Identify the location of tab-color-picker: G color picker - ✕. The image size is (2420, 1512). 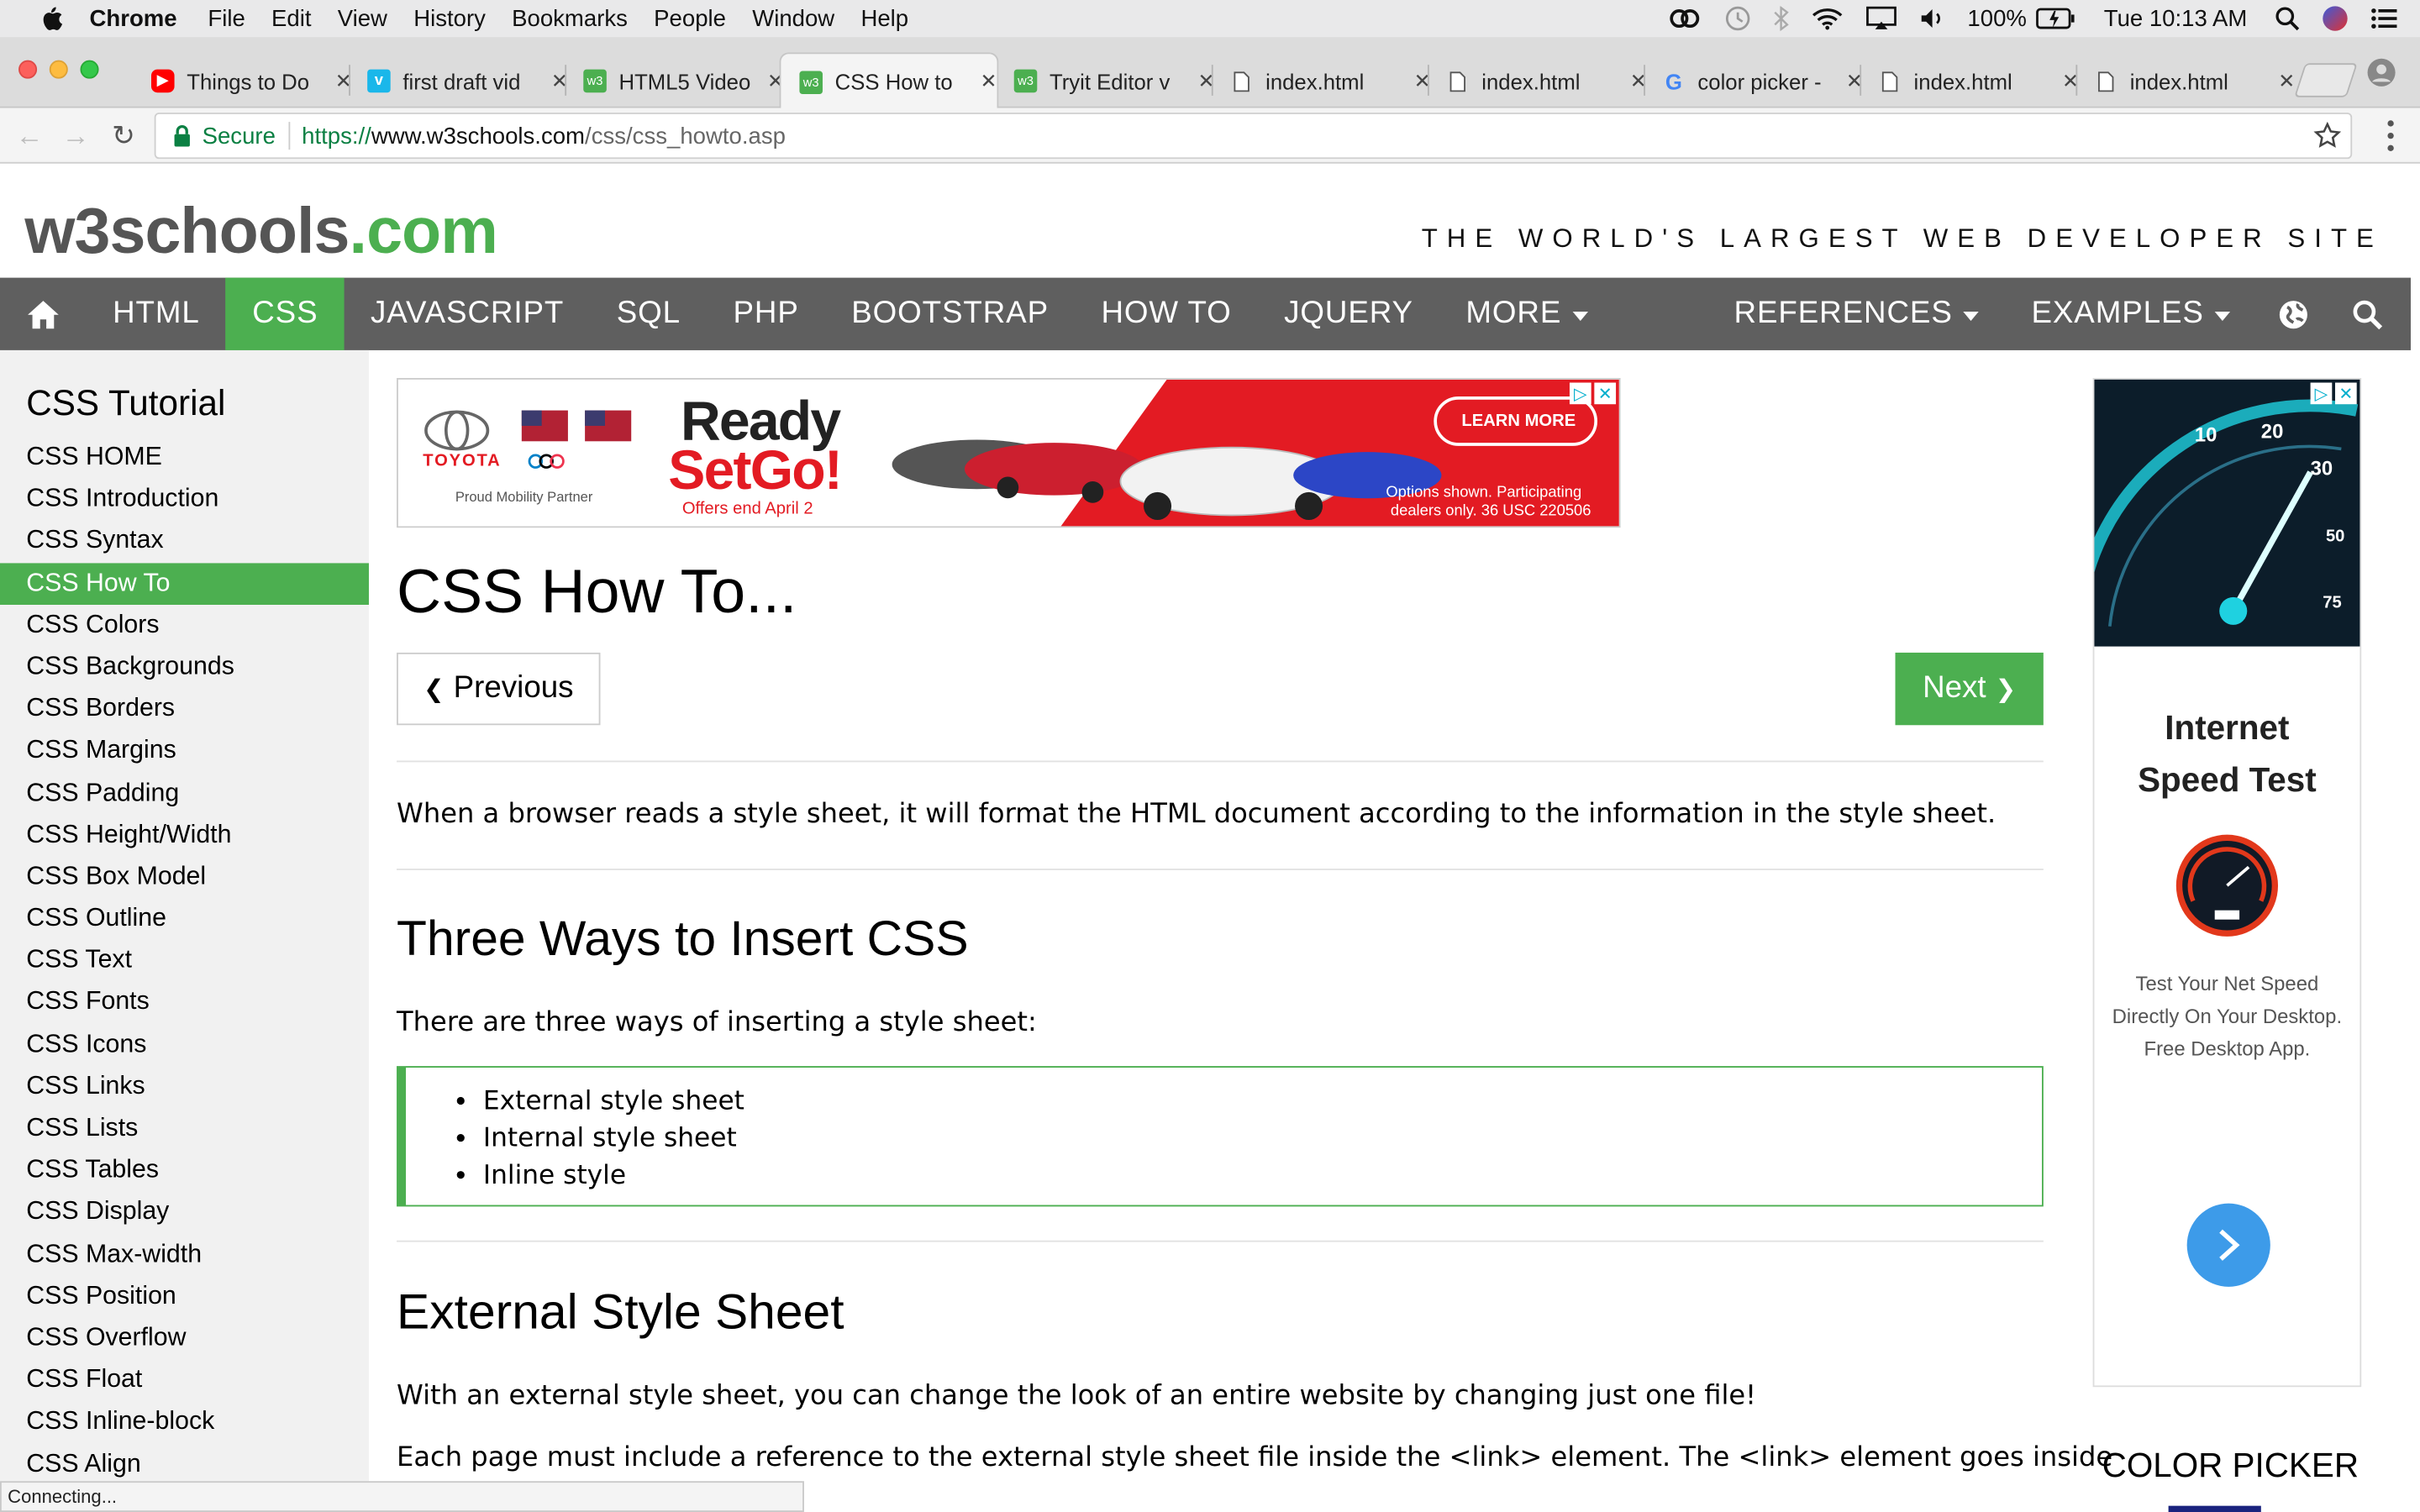
(1753, 81).